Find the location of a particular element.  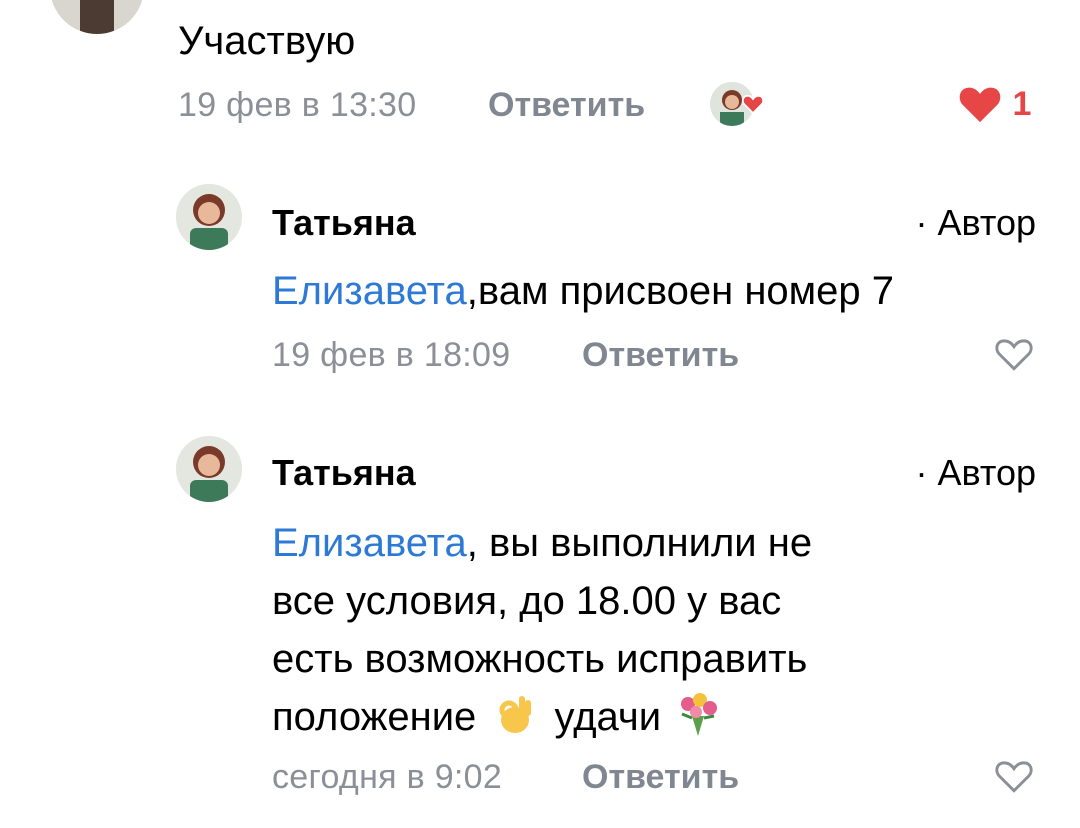

comment-time: сегодня в 9:02 is located at coordinates (387, 777).